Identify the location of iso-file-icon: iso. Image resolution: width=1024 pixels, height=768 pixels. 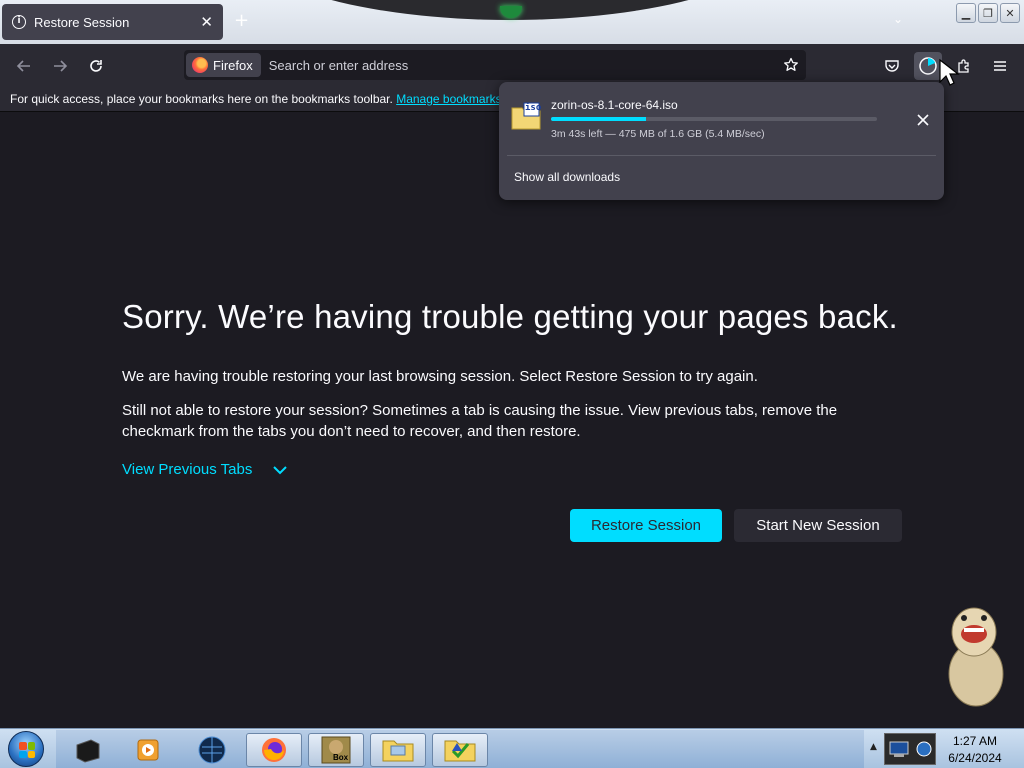
(526, 116).